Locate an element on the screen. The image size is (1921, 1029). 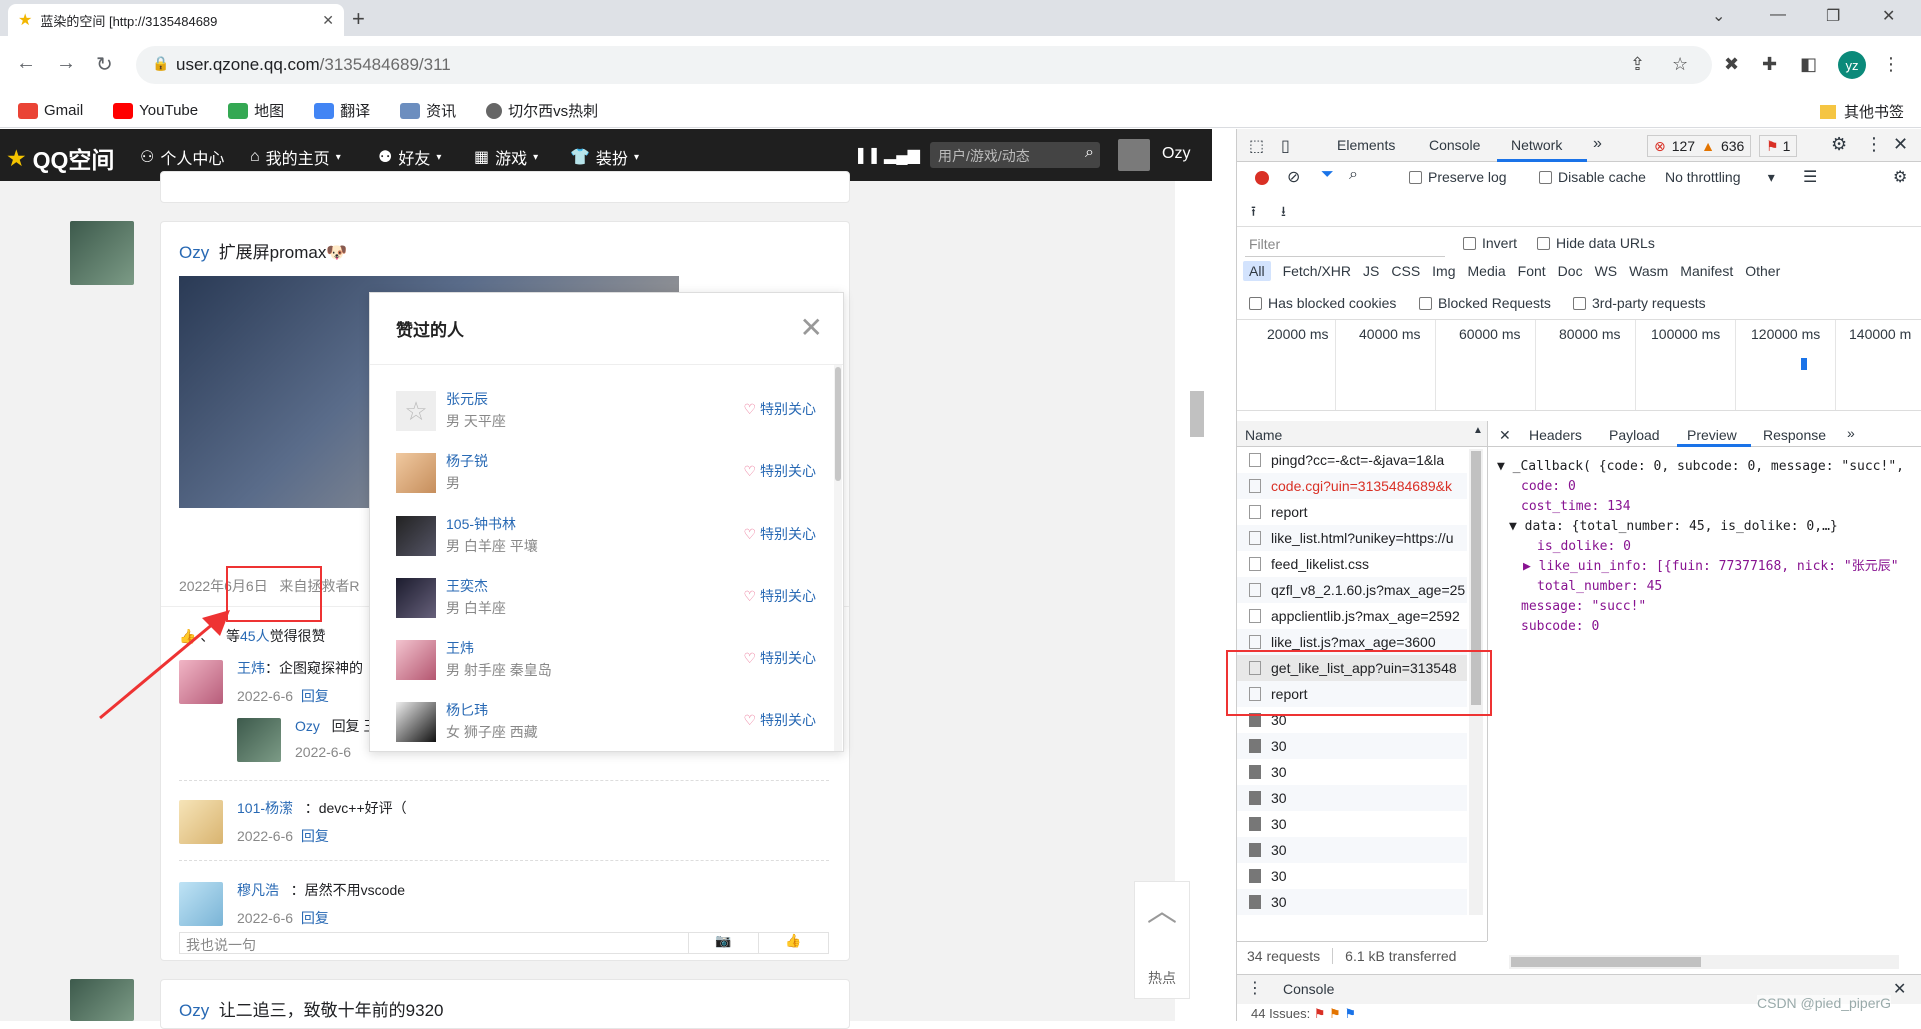
comment-input: 我也说一句 is located at coordinates (434, 943).